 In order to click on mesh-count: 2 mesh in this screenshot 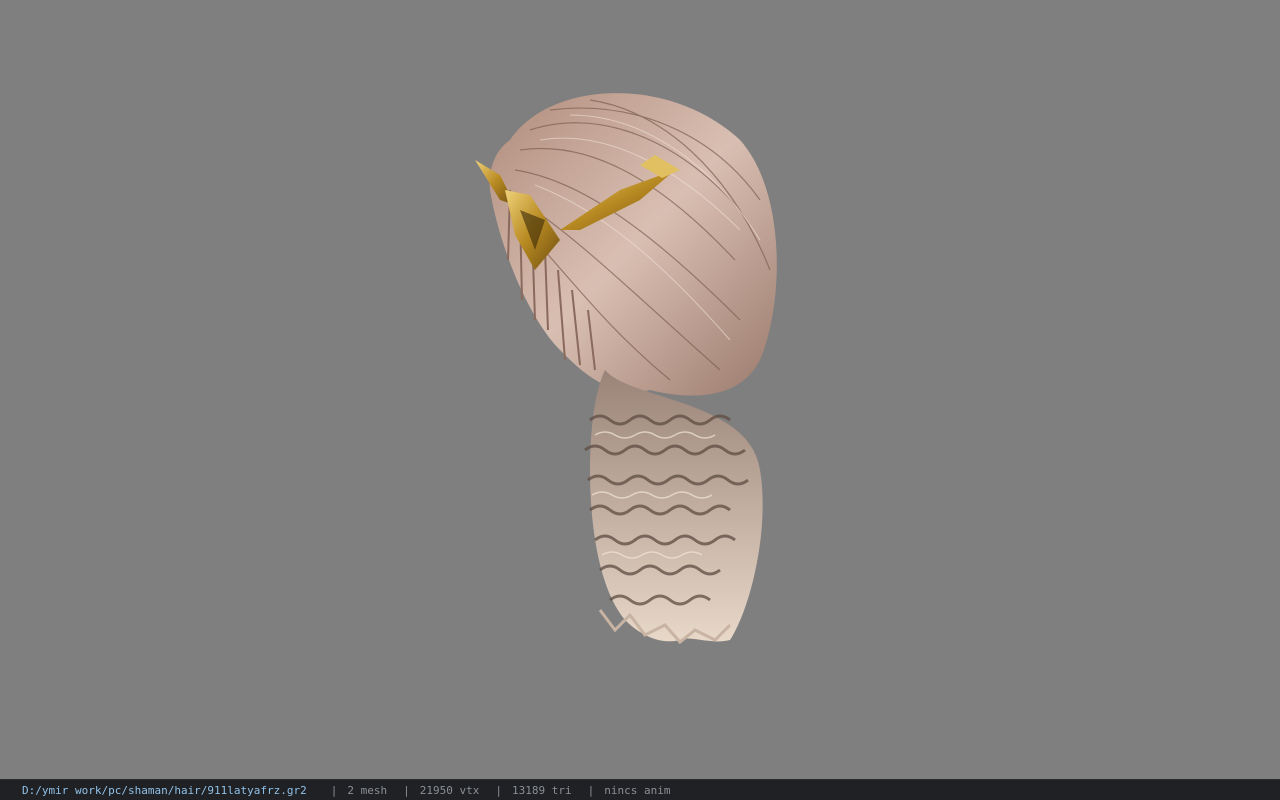, I will do `click(367, 790)`.